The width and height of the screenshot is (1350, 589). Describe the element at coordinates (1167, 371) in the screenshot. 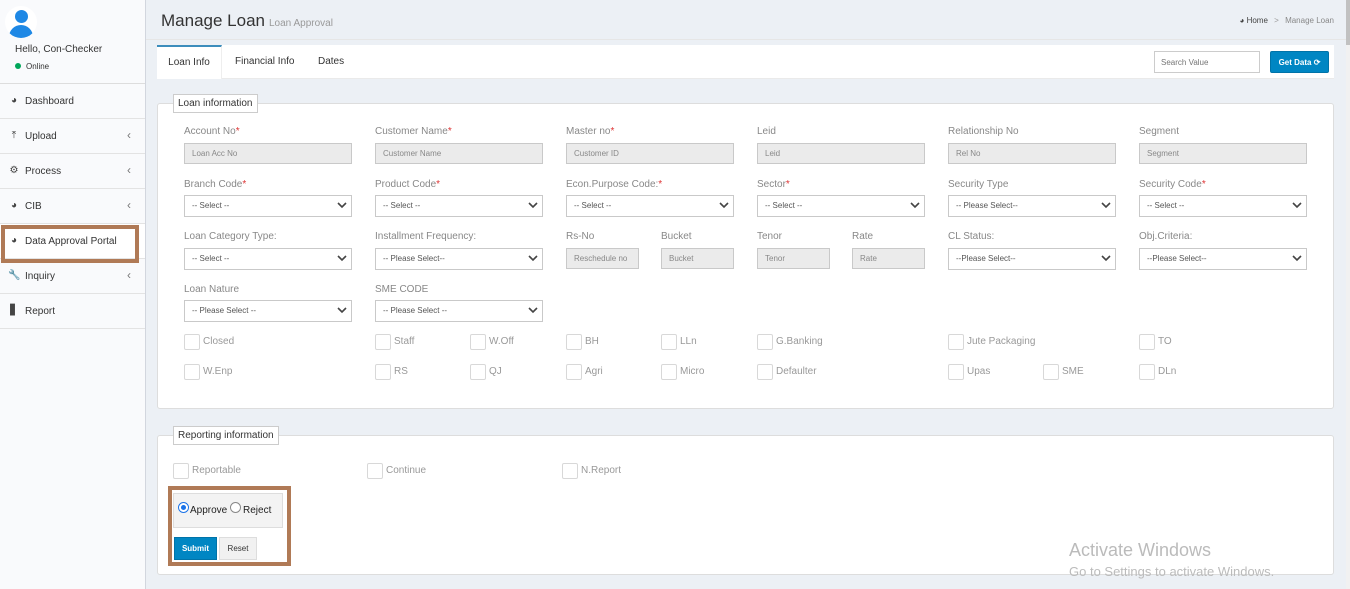

I see `checkbox-label: DLn` at that location.